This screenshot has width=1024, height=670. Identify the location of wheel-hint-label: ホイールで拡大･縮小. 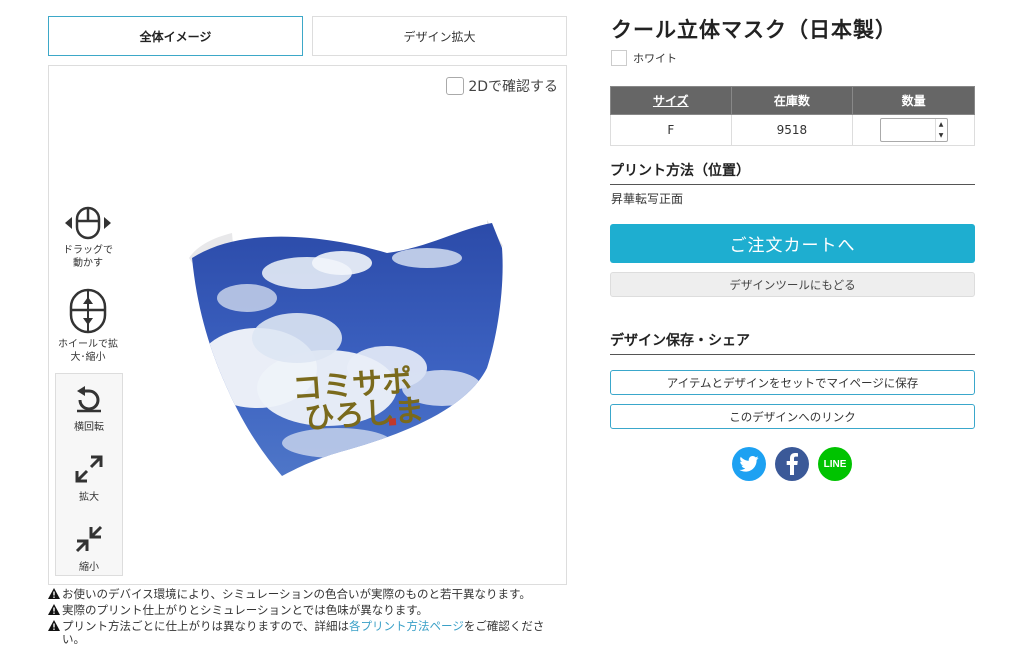
(88, 351).